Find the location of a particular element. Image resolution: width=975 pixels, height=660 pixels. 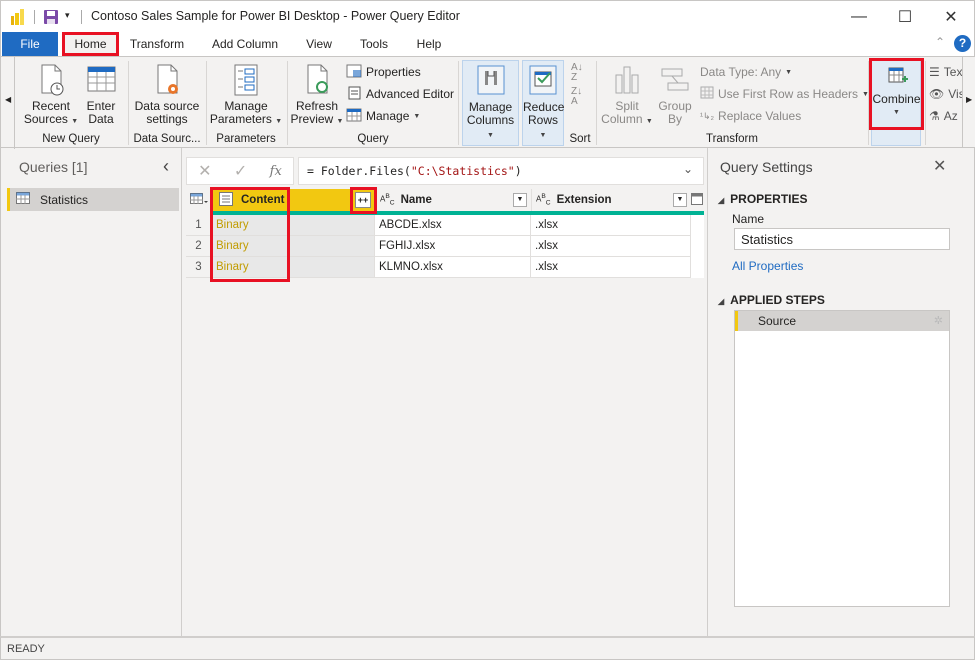

split-column-label-2: Column is located at coordinates (622, 119).